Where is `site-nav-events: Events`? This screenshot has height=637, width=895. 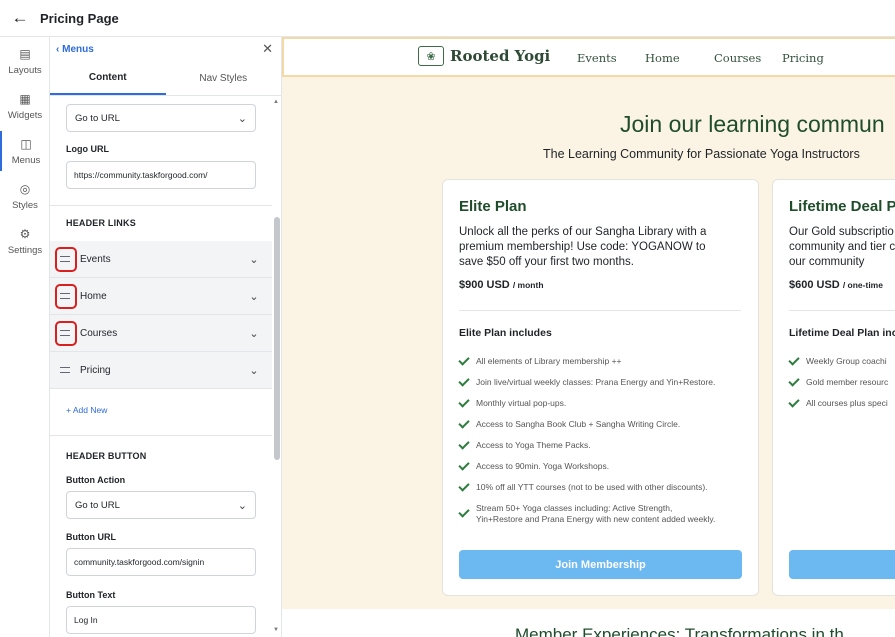 site-nav-events: Events is located at coordinates (597, 58).